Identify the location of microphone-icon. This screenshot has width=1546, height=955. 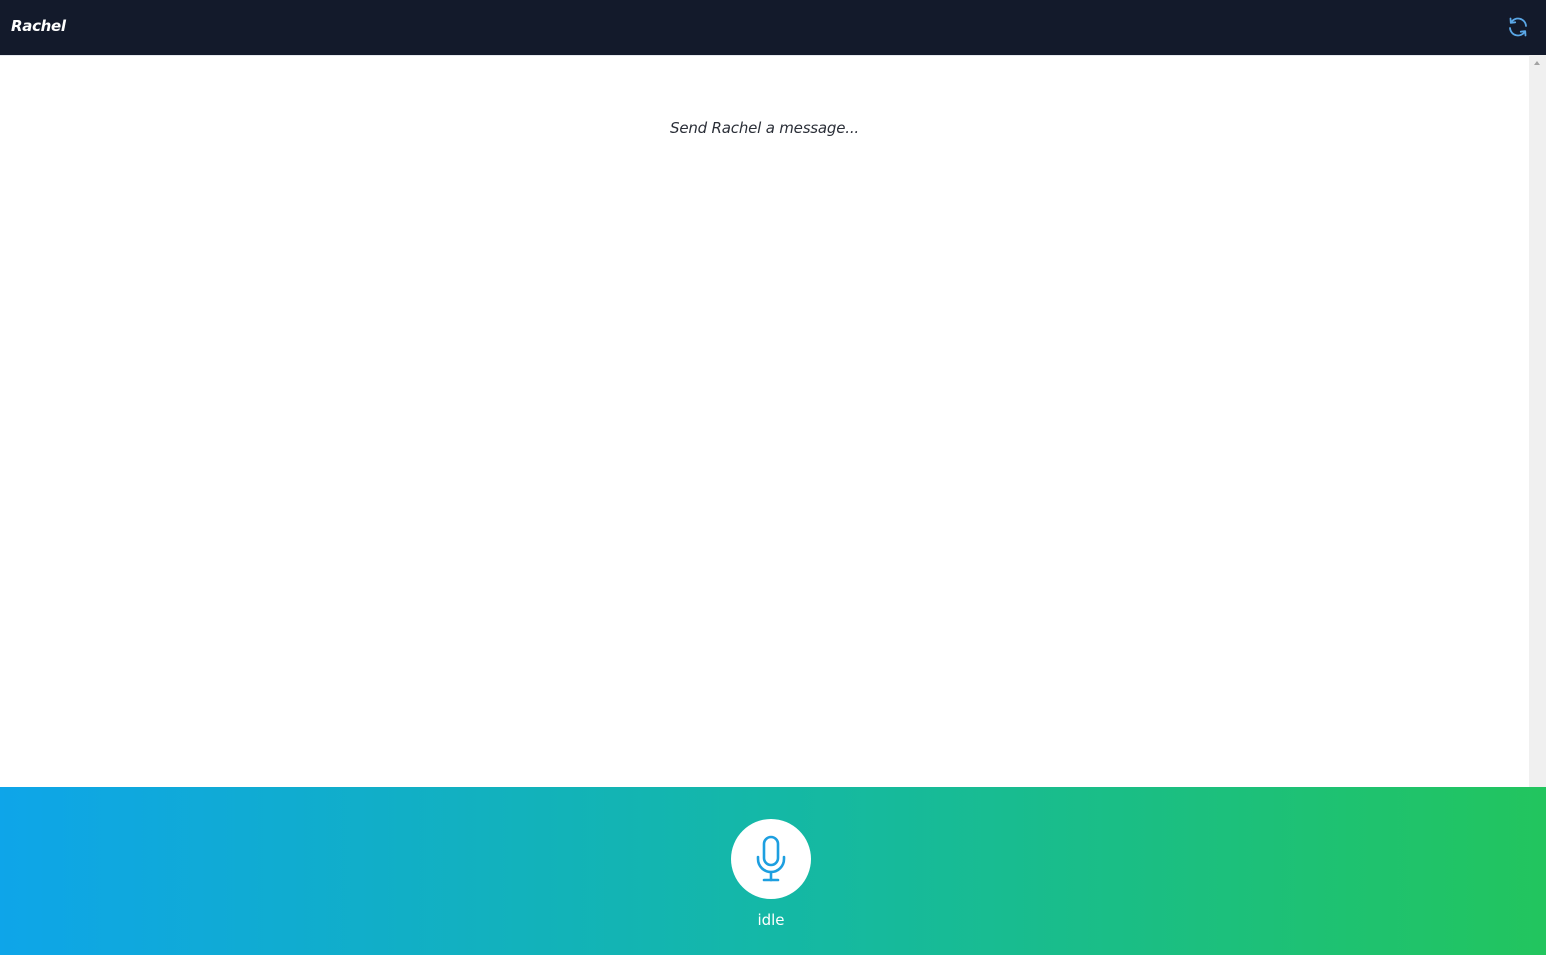
(771, 859).